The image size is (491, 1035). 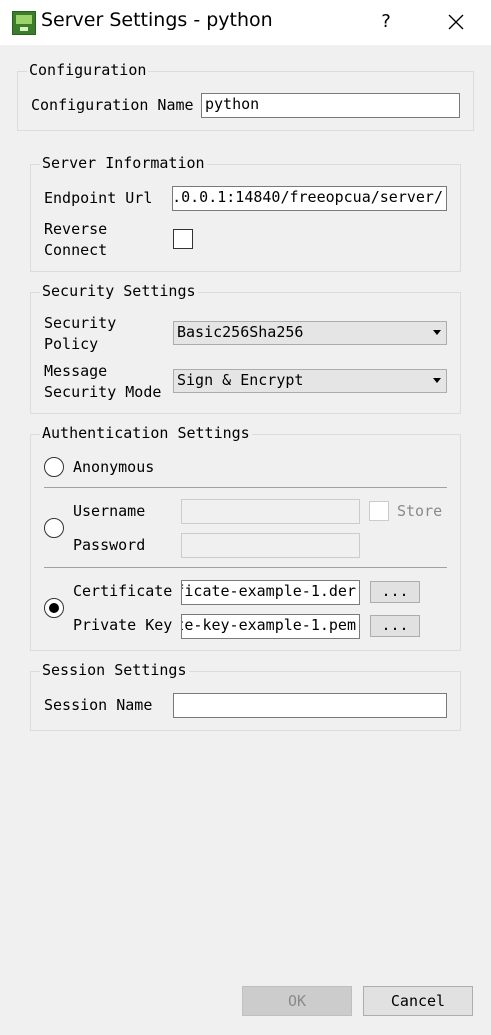 I want to click on certificate-input: certificate-example-1.der, so click(x=270, y=592).